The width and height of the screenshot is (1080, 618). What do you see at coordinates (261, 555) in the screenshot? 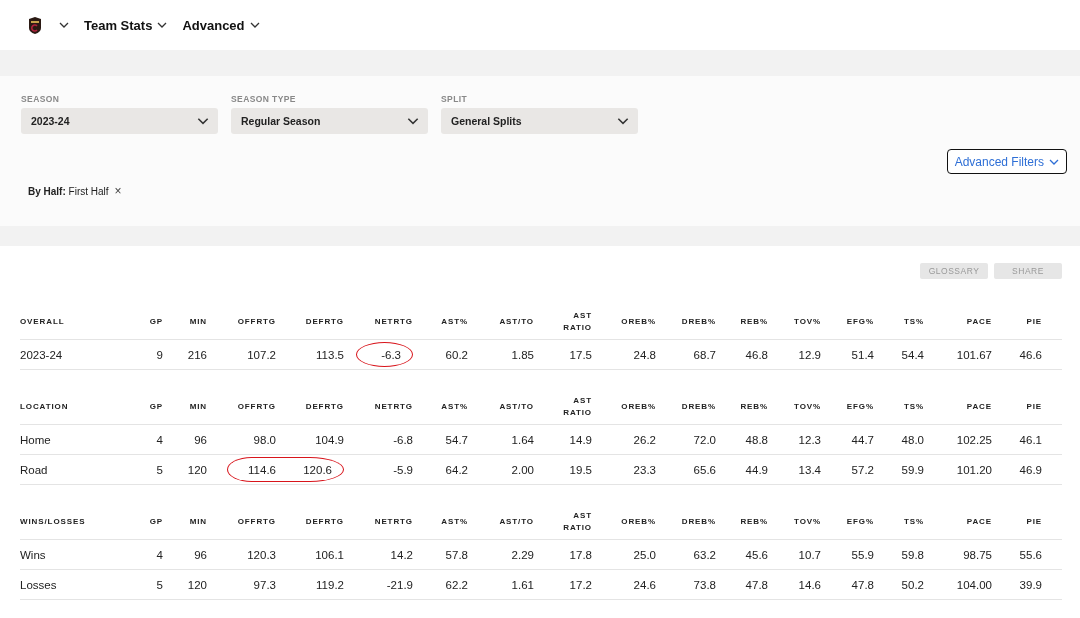
I see `table-cell-text: 120.3` at bounding box center [261, 555].